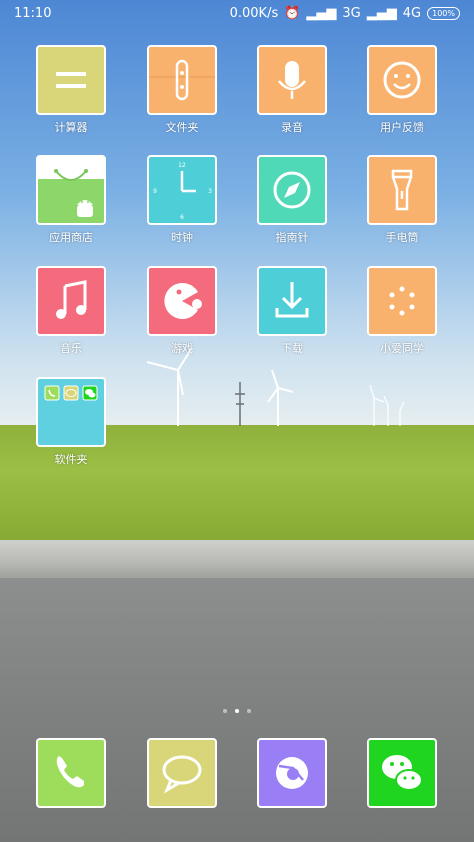 The image size is (474, 842). I want to click on signal-1-label: 3G, so click(351, 13).